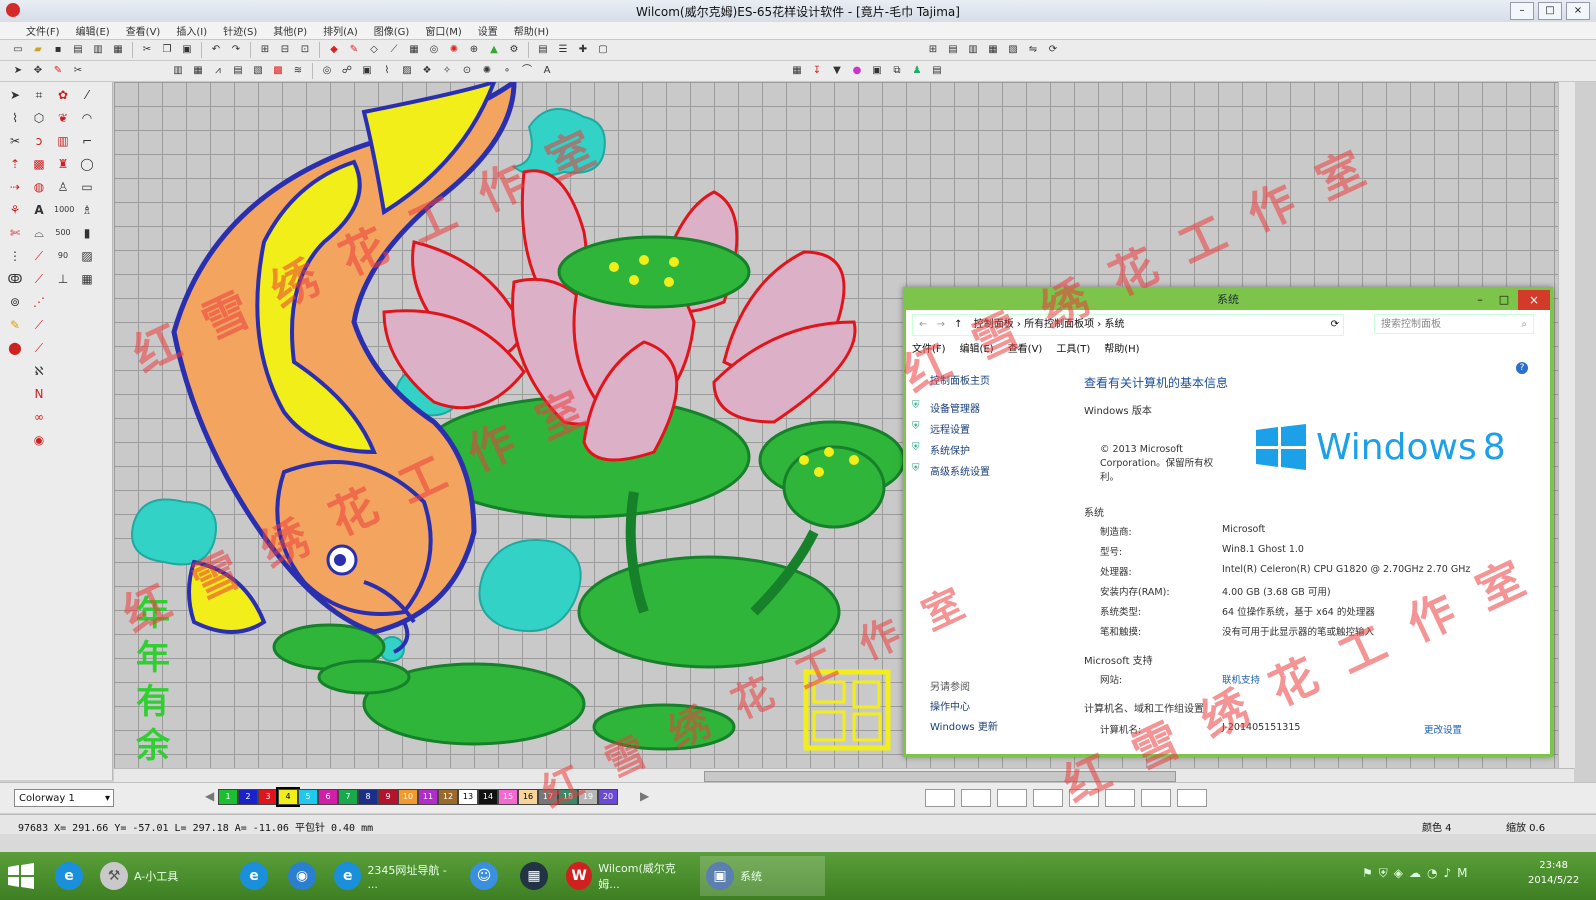 Image resolution: width=1596 pixels, height=900 pixels. I want to click on dialog-minimize-button: –, so click(1480, 300).